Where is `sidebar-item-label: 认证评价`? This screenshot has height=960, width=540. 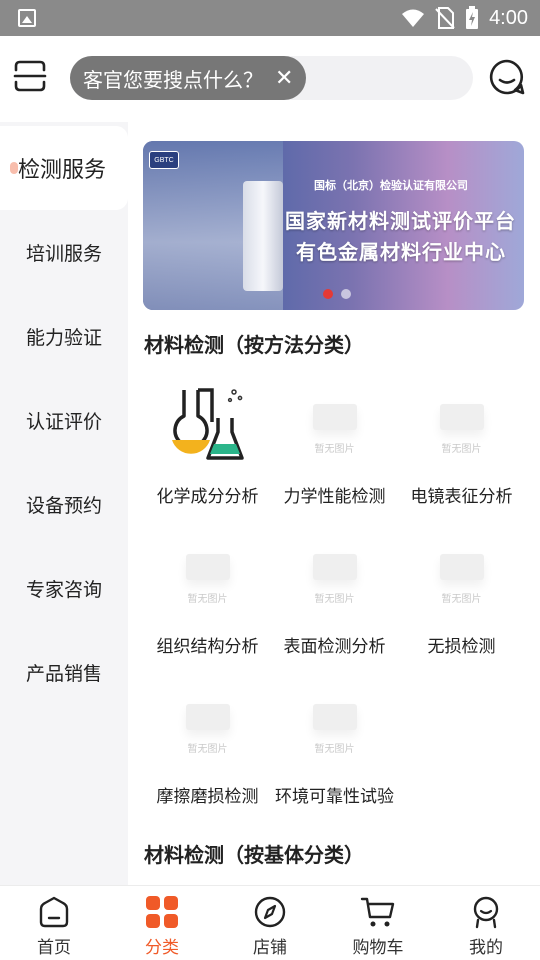 sidebar-item-label: 认证评价 is located at coordinates (63, 421).